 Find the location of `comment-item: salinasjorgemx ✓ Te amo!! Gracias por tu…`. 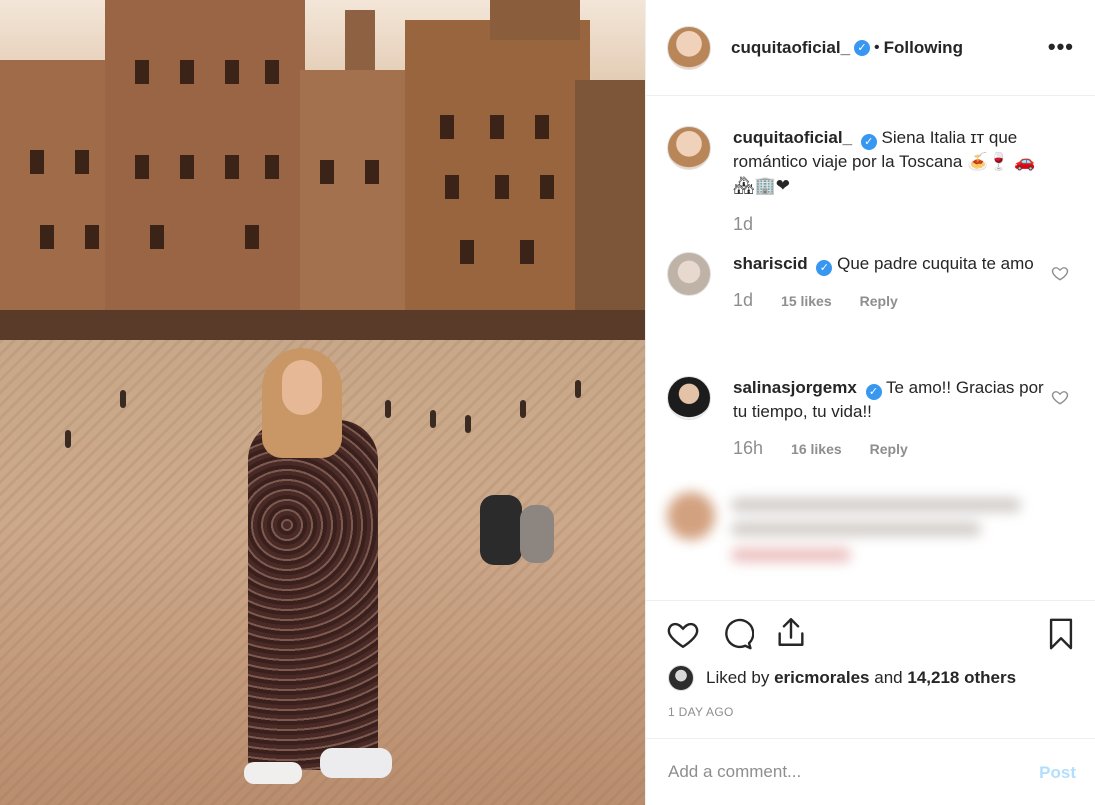

comment-item: salinasjorgemx ✓ Te amo!! Gracias por tu… is located at coordinates (868, 418).